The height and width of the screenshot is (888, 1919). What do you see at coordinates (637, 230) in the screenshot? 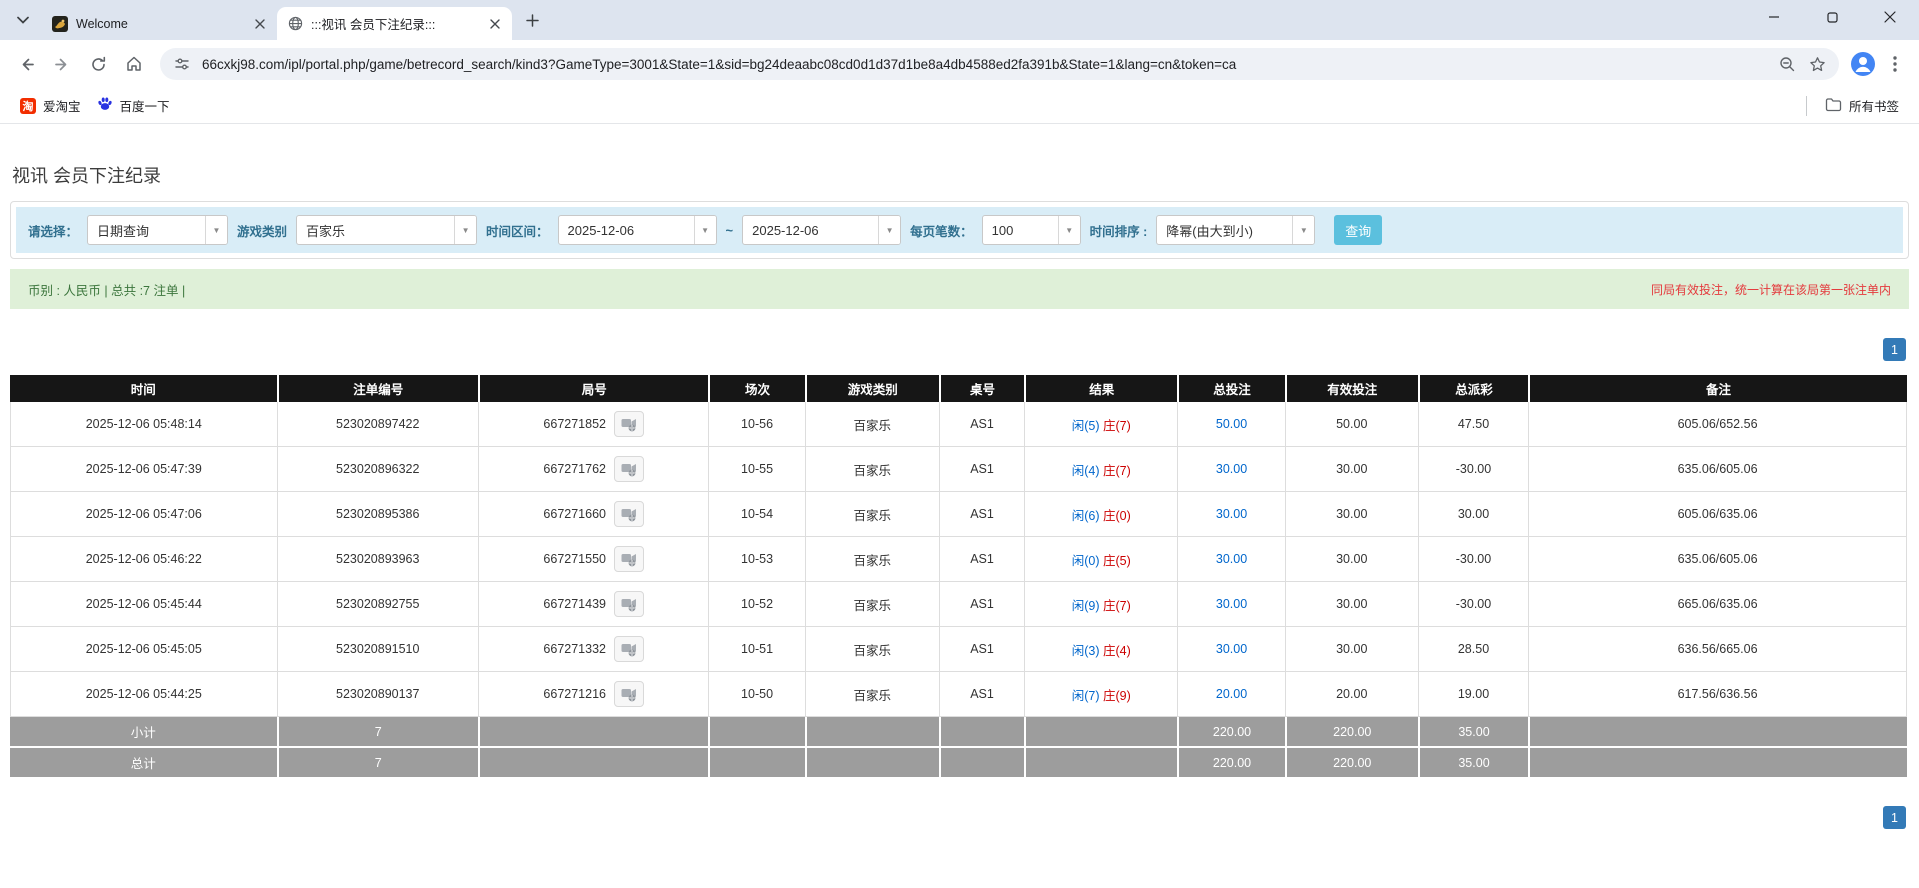
I see `date-from-select: 2025-12-06 ▼` at bounding box center [637, 230].